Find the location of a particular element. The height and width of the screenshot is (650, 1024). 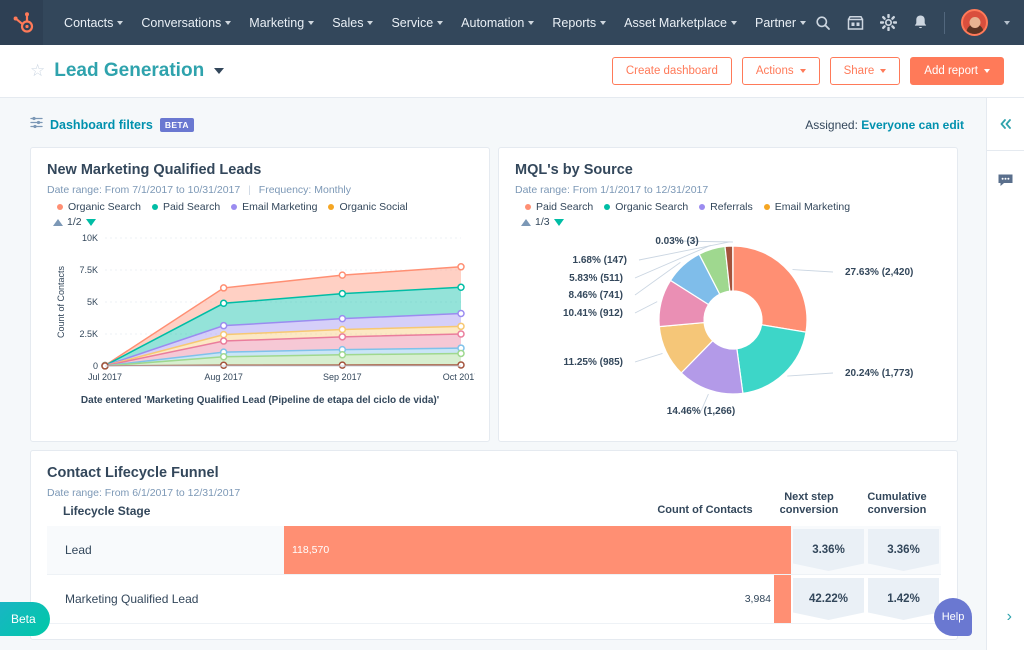

create-dashboard-button: Create dashboard is located at coordinates (671, 71).